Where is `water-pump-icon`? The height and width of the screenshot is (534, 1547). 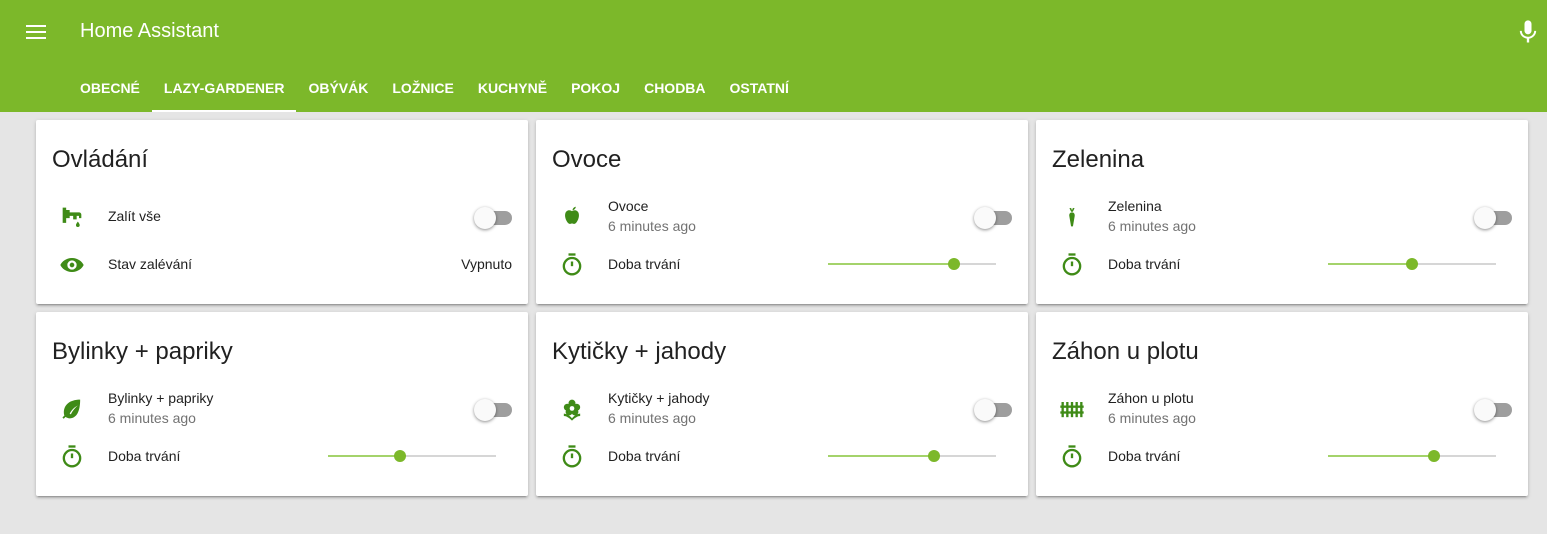
water-pump-icon is located at coordinates (72, 217).